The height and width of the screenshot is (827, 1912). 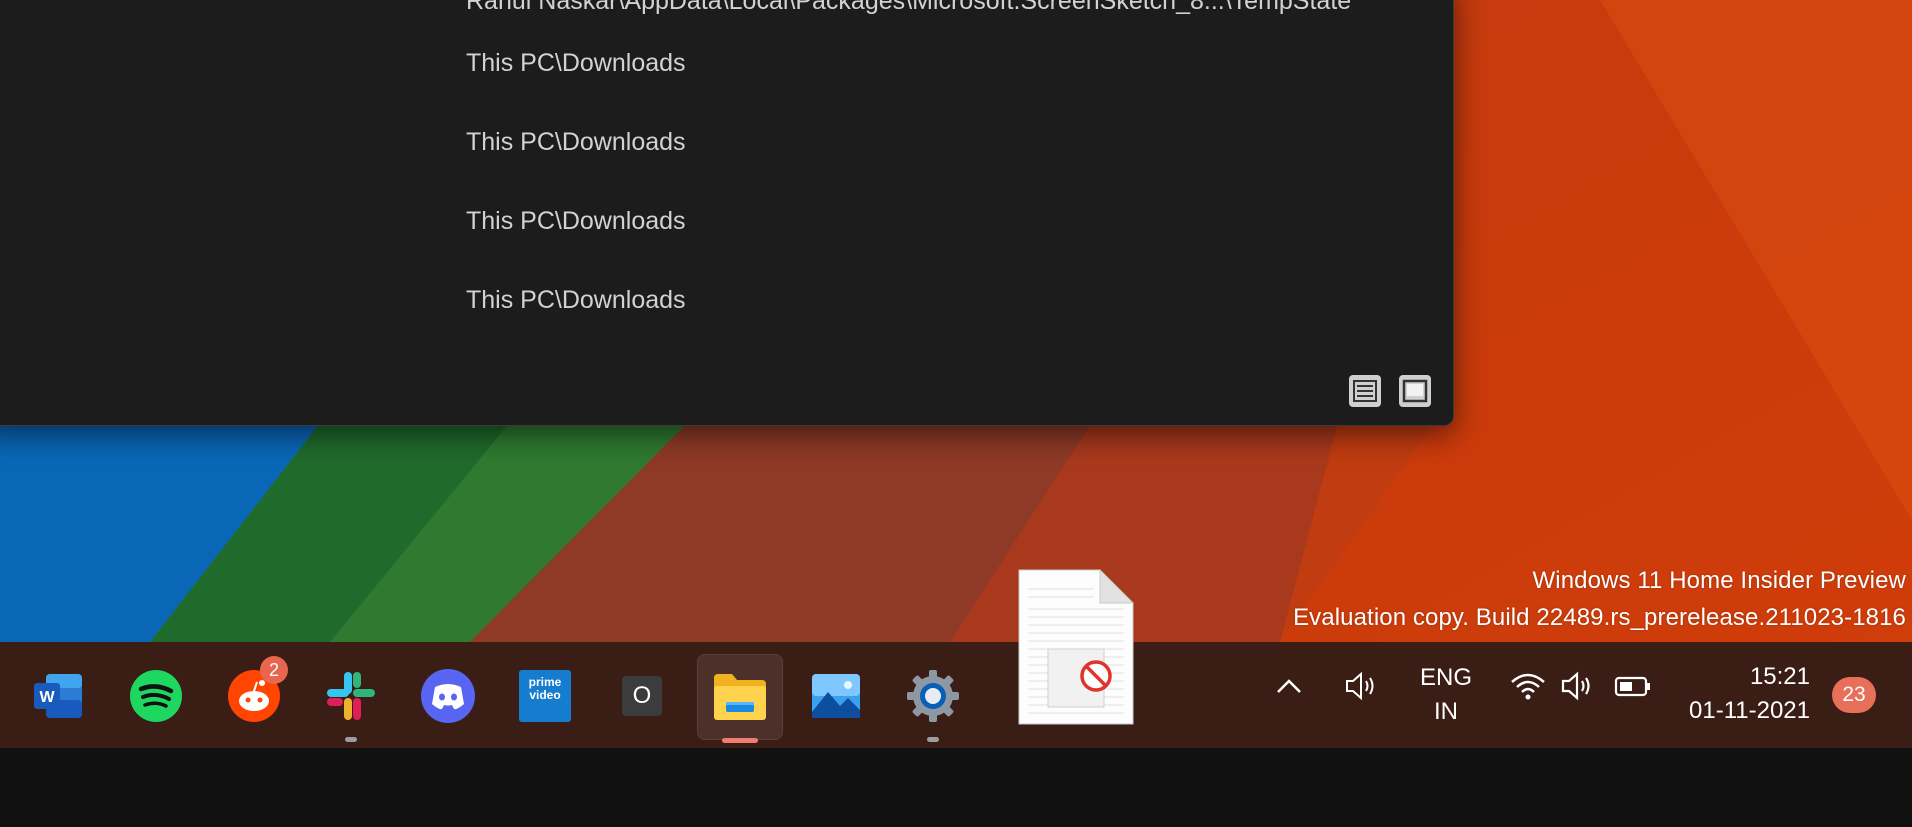 I want to click on clock-date: 01-11-2021, so click(x=1749, y=710).